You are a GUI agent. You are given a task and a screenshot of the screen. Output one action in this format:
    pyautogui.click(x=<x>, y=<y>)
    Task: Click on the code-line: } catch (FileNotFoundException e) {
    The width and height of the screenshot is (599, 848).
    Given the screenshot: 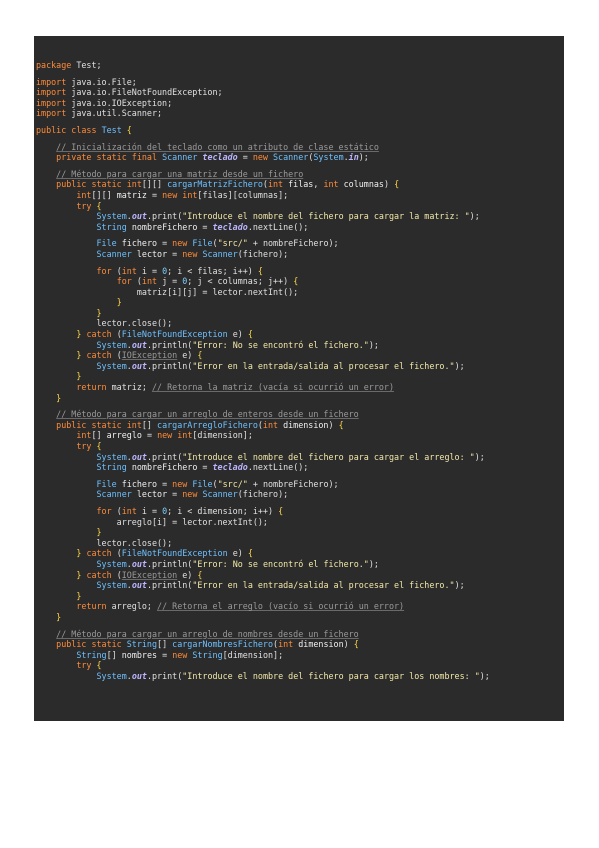 What is the action you would take?
    pyautogui.click(x=299, y=553)
    